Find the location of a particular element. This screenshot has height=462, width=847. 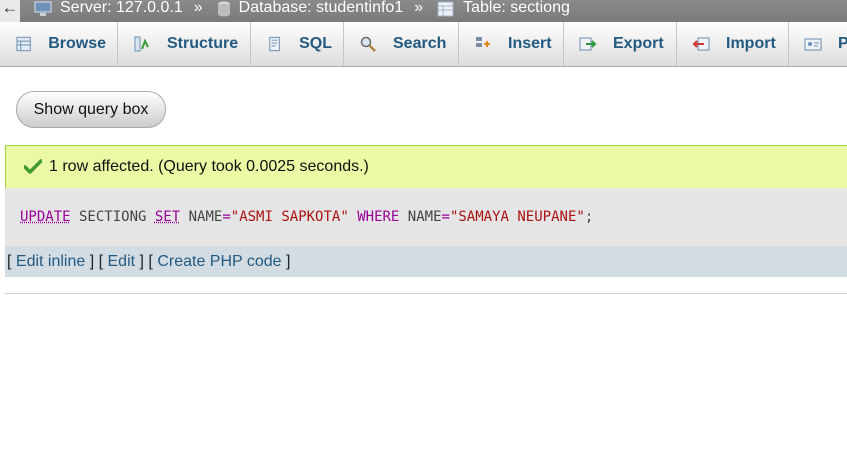

tab-export: Export is located at coordinates (620, 44).